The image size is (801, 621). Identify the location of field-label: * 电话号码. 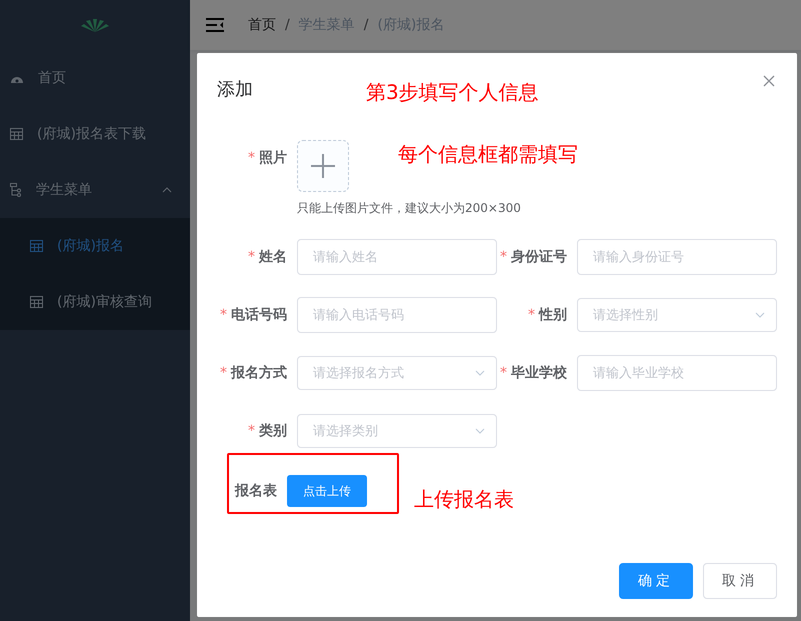
(253, 315).